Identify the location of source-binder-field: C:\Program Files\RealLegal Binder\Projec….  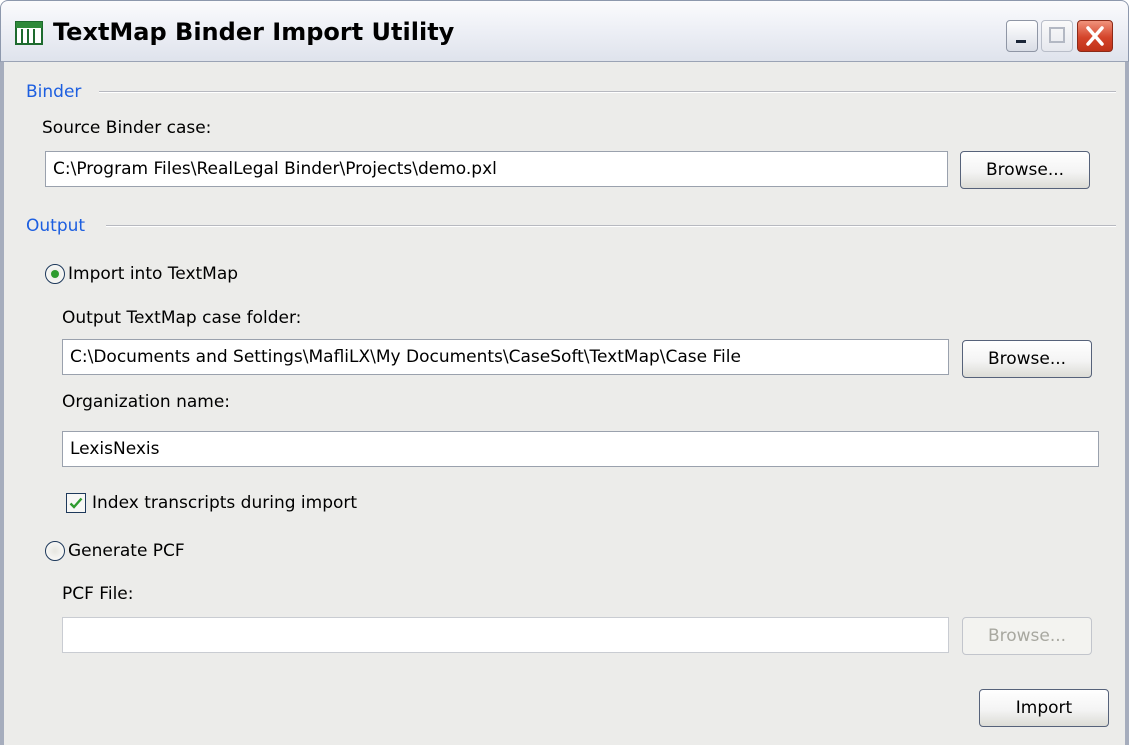
(496, 169).